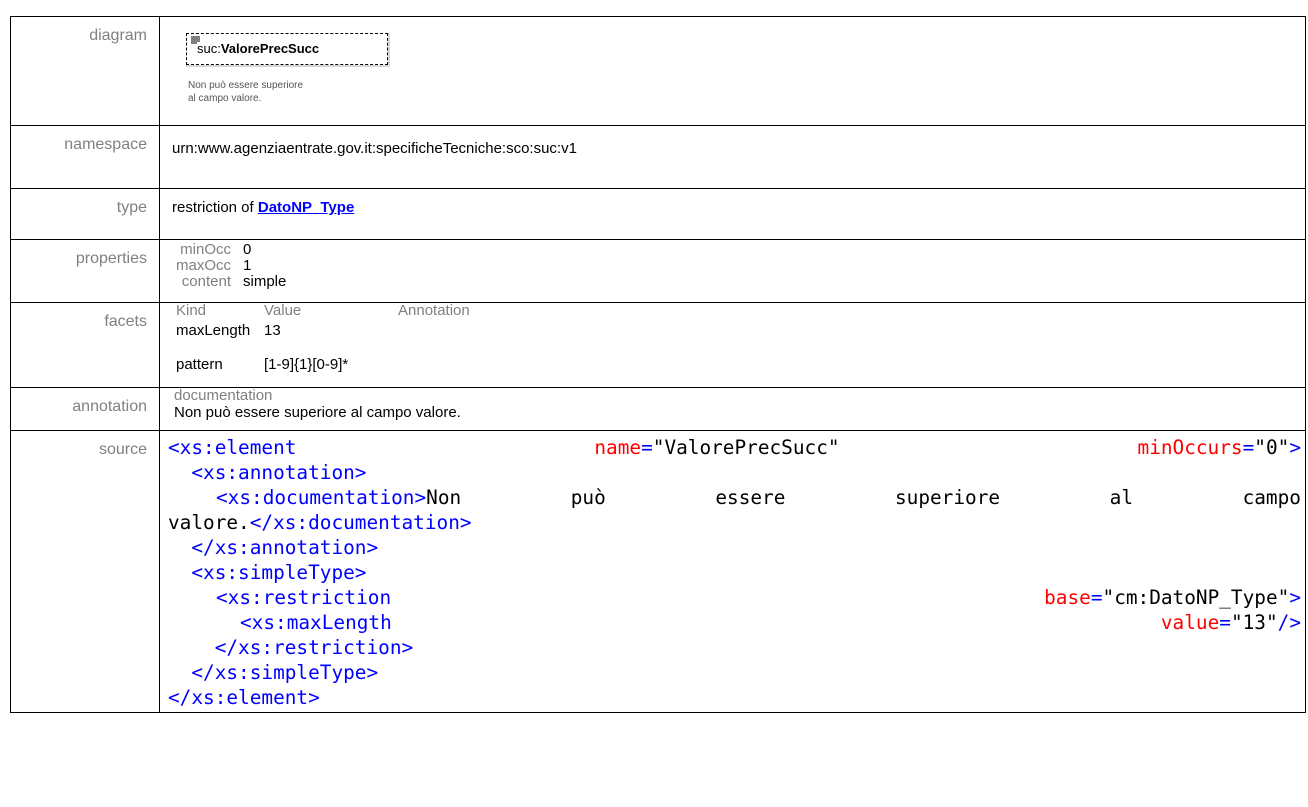  Describe the element at coordinates (285, 547) in the screenshot. I see `source-line: </xs:annotation>` at that location.